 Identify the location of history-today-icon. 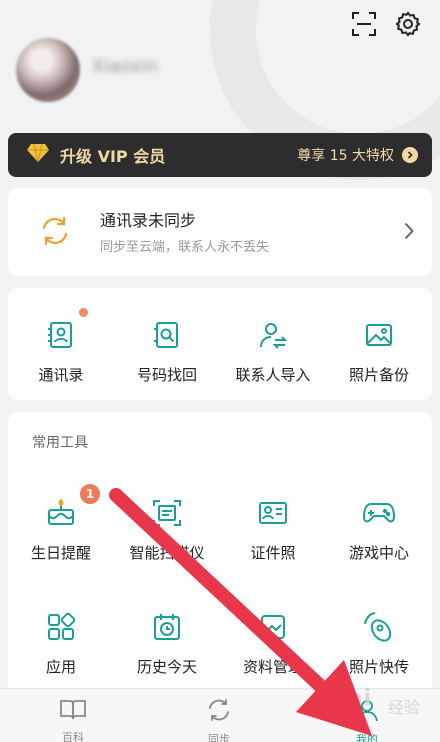
(167, 627).